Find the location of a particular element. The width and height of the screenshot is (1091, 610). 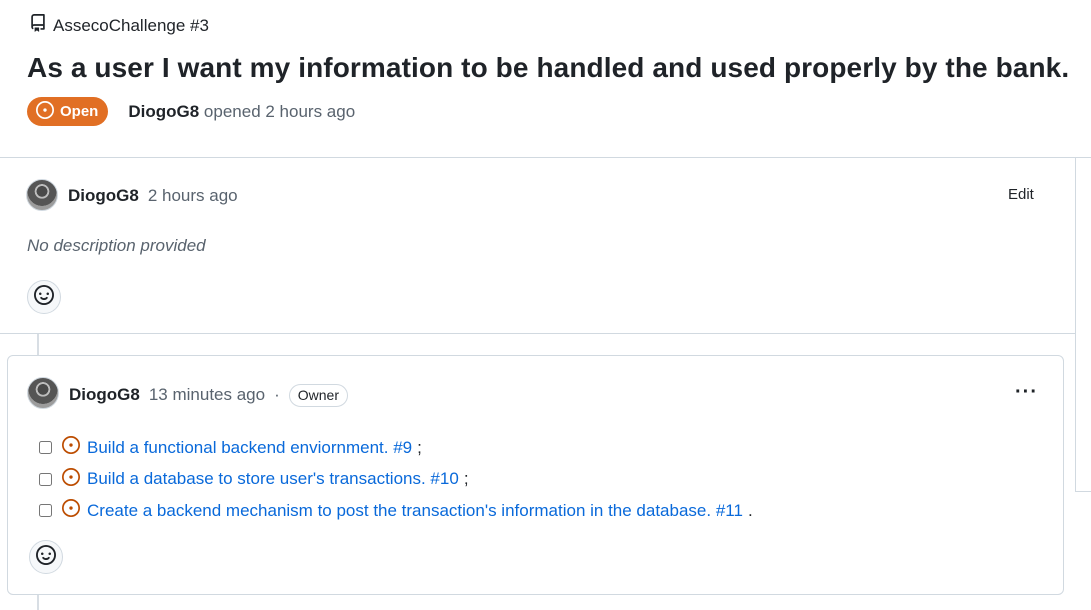

description-body: No description provided is located at coordinates (116, 245).